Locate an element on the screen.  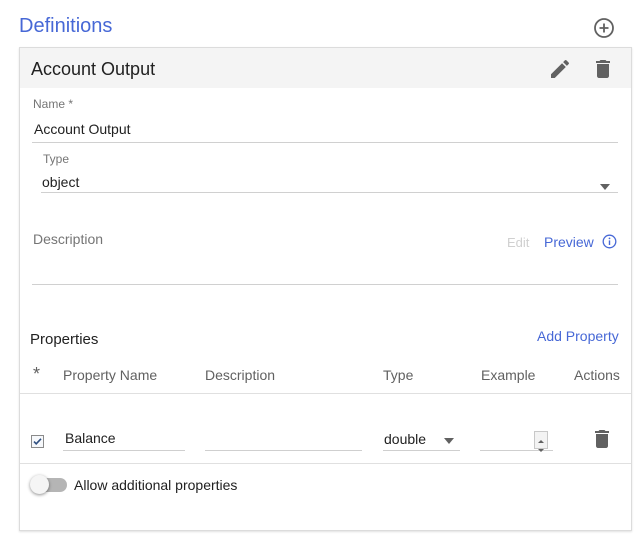
table-row: double is located at coordinates (325, 439).